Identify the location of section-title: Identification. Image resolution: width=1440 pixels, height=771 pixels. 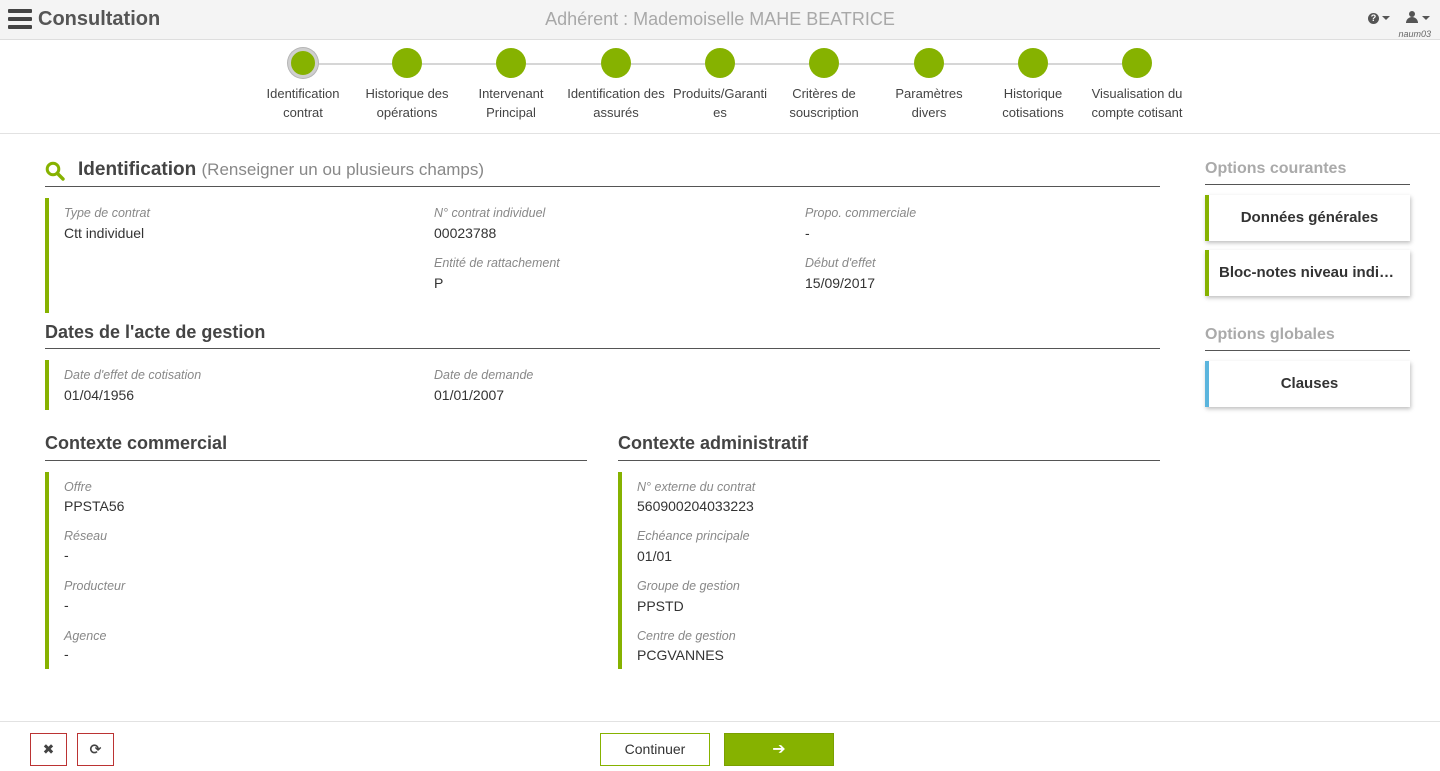
(137, 169).